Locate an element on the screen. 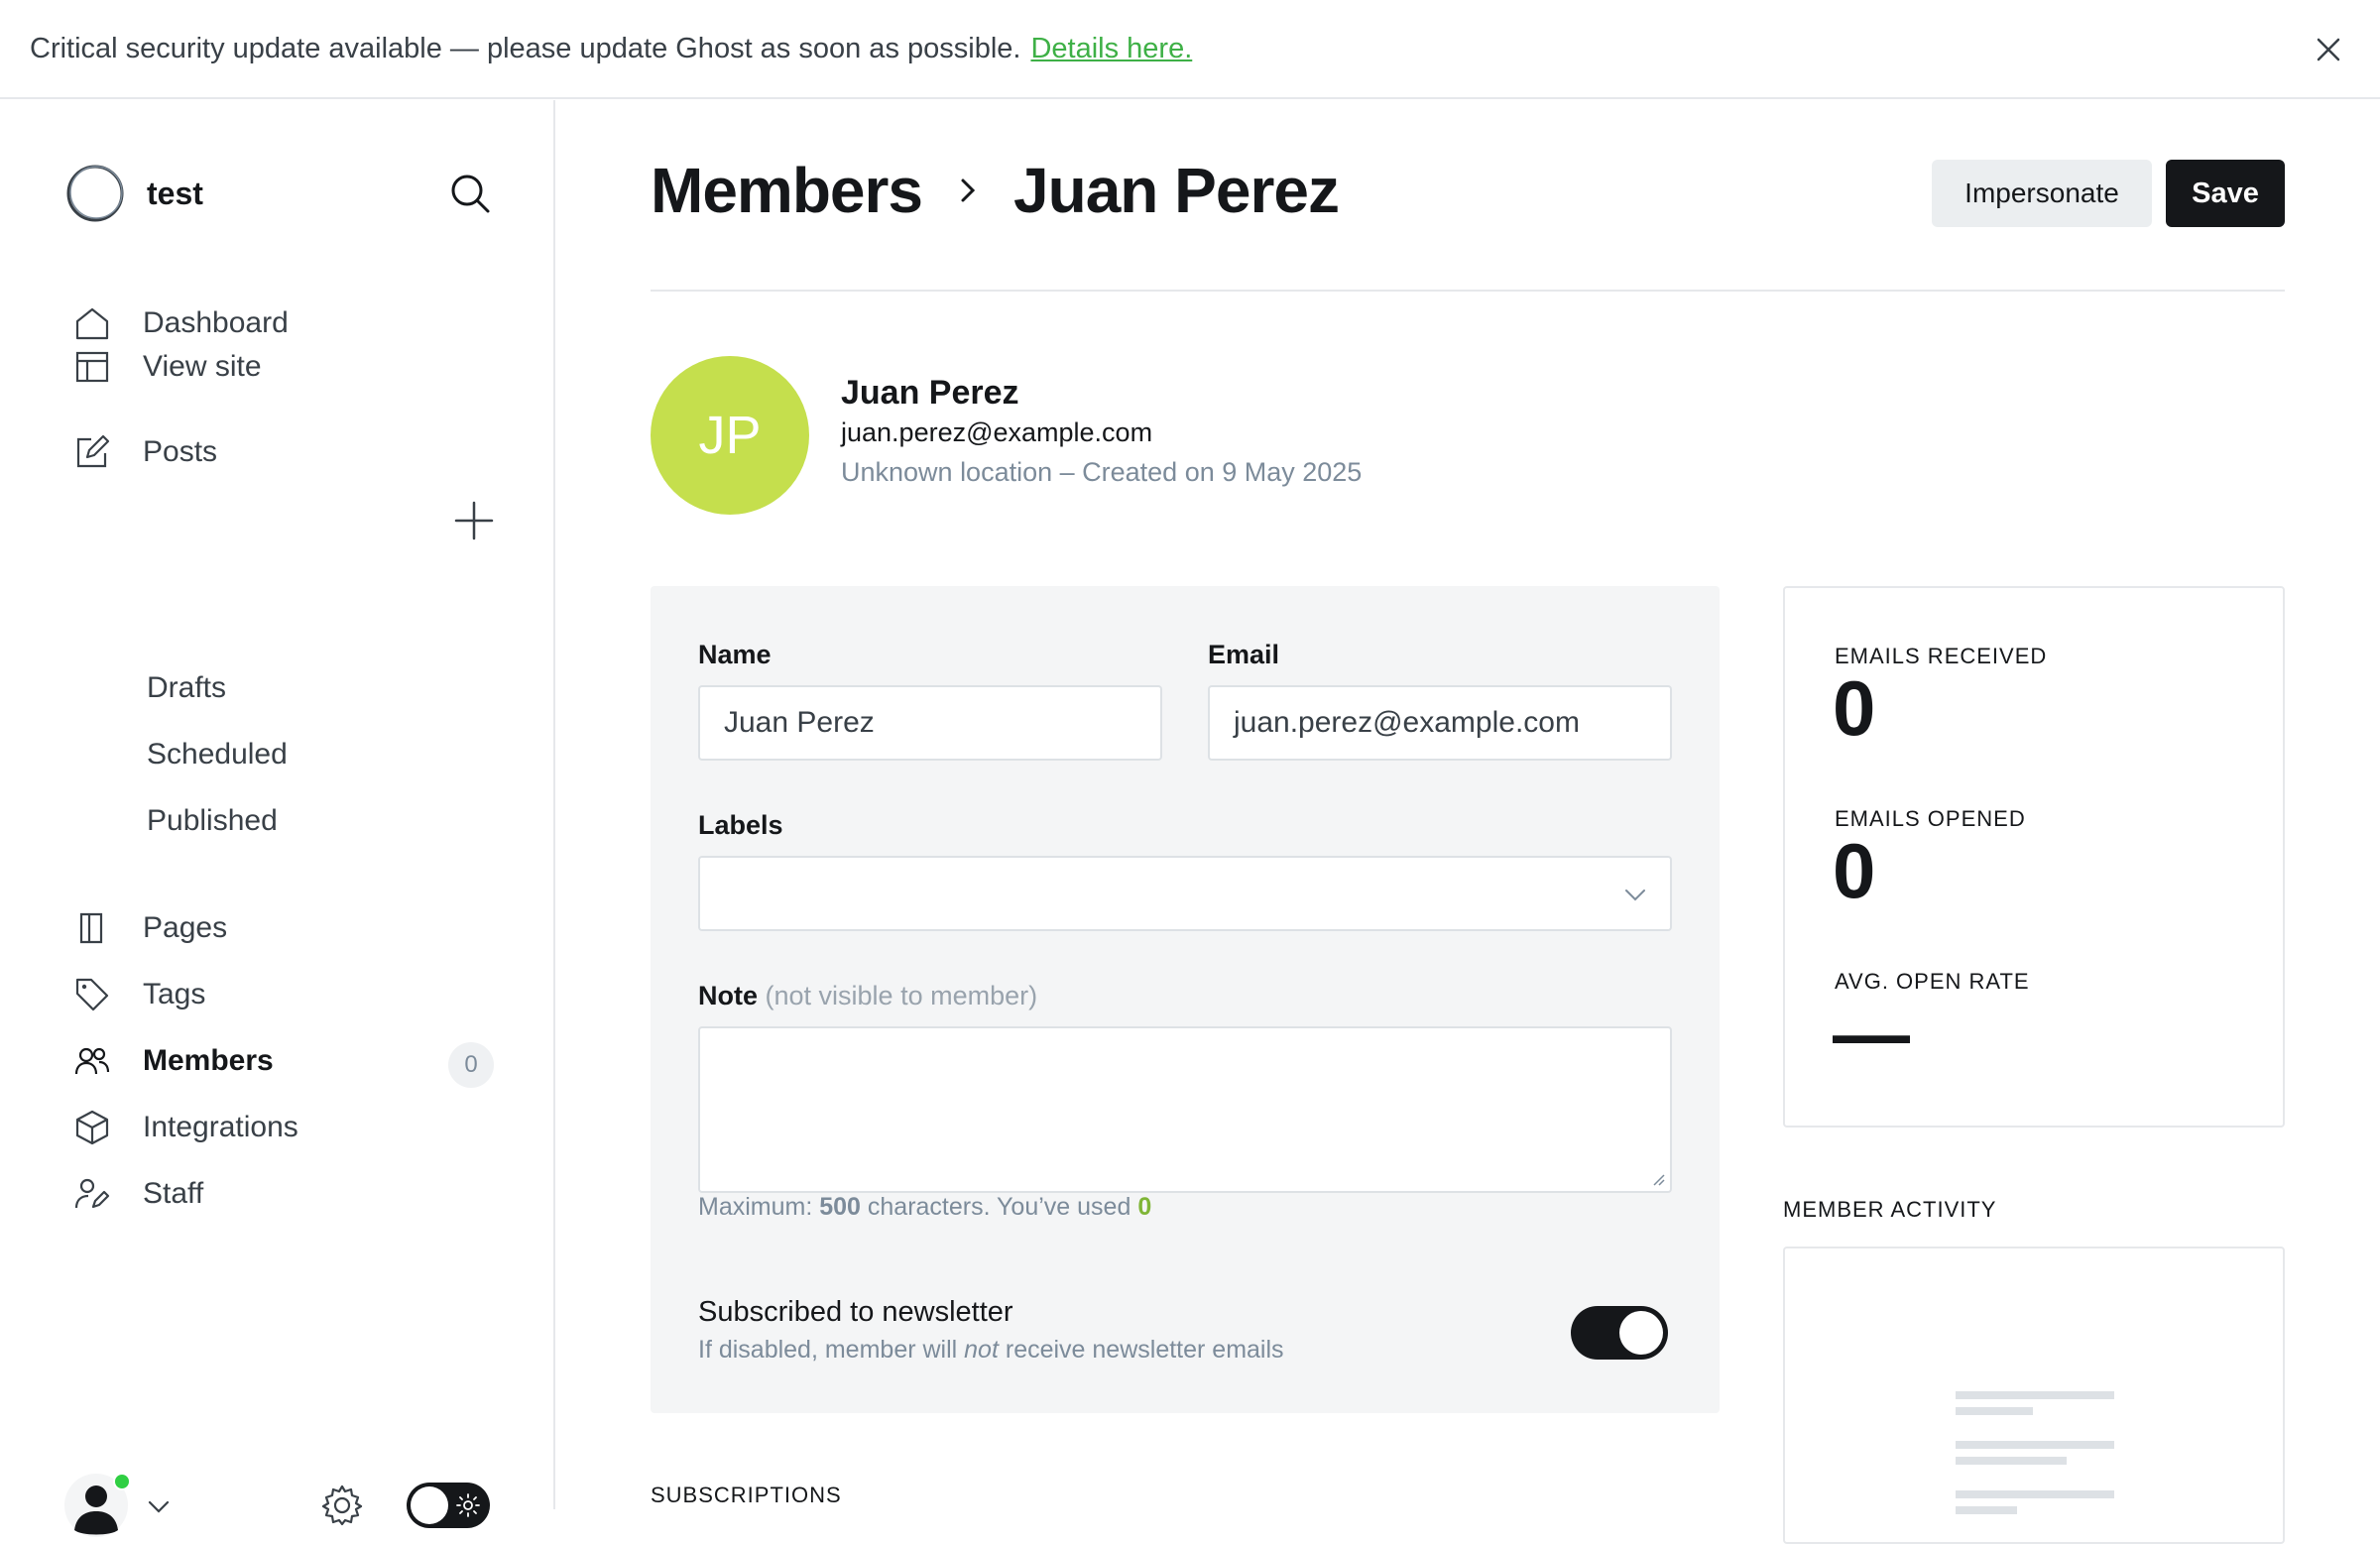 The width and height of the screenshot is (2380, 1544). sidebar-subitem-scheduled: Scheduled is located at coordinates (217, 754).